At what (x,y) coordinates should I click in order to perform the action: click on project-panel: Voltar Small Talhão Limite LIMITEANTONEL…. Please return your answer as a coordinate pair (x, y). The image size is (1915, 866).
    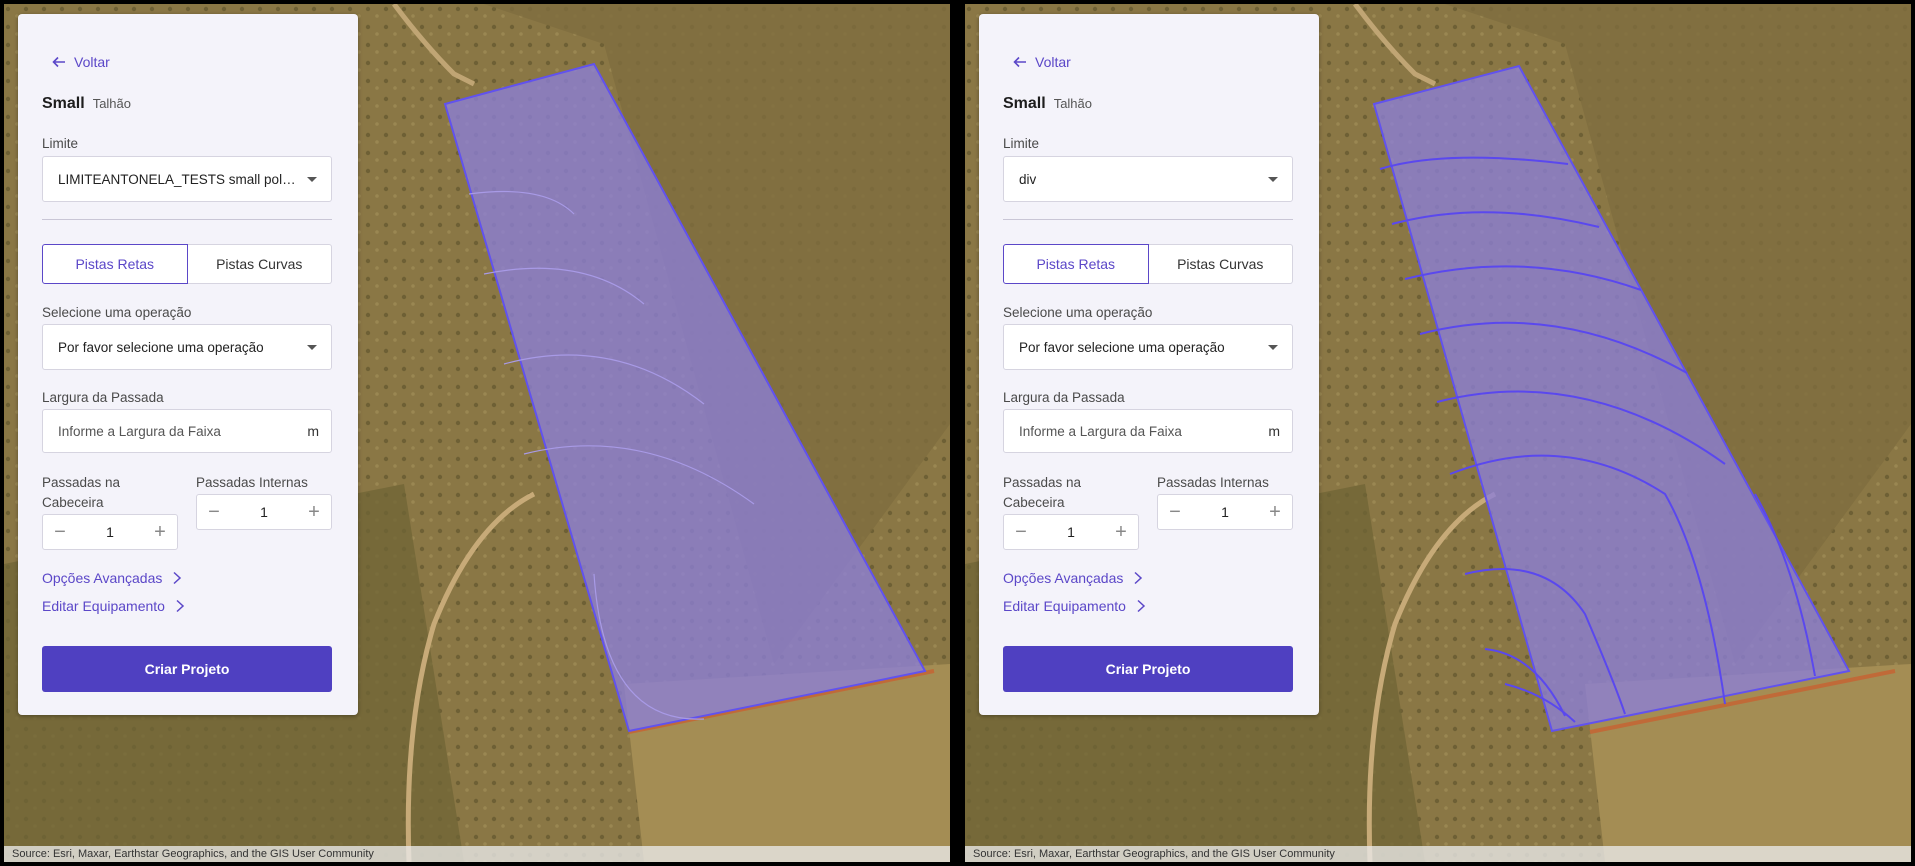
    Looking at the image, I should click on (188, 364).